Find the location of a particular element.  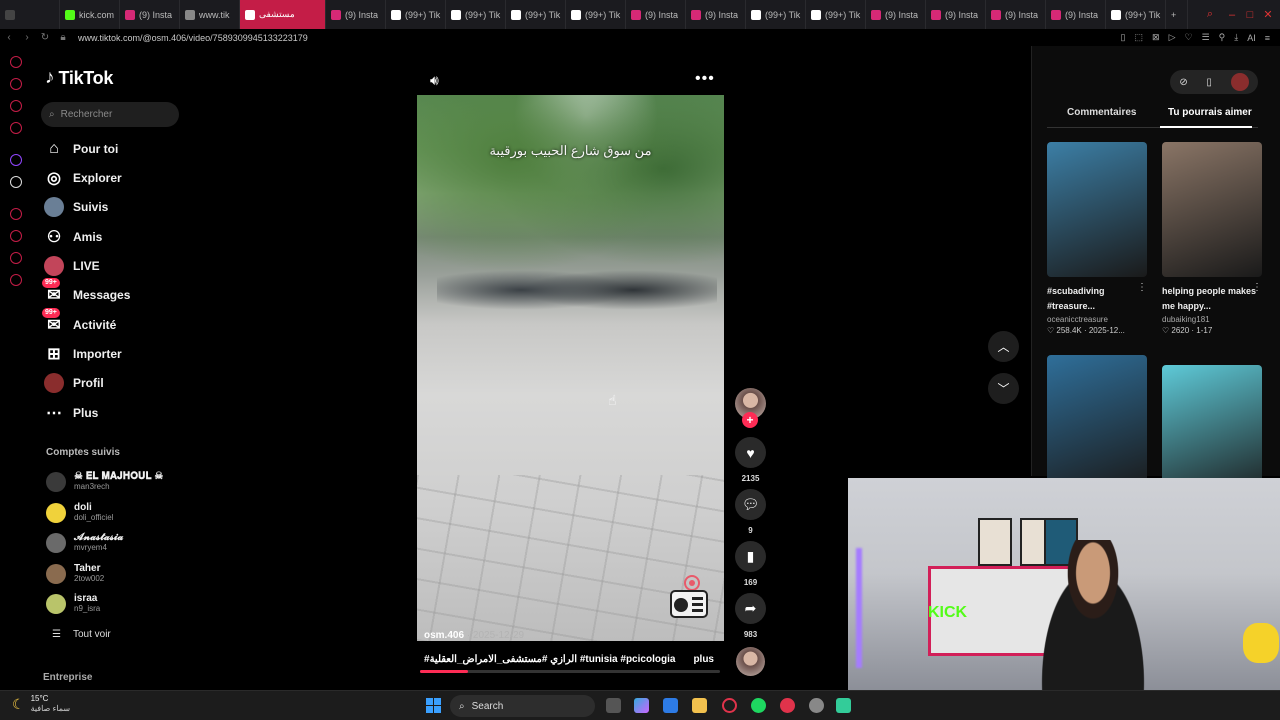

video-author: osm.406 is located at coordinates (444, 635).